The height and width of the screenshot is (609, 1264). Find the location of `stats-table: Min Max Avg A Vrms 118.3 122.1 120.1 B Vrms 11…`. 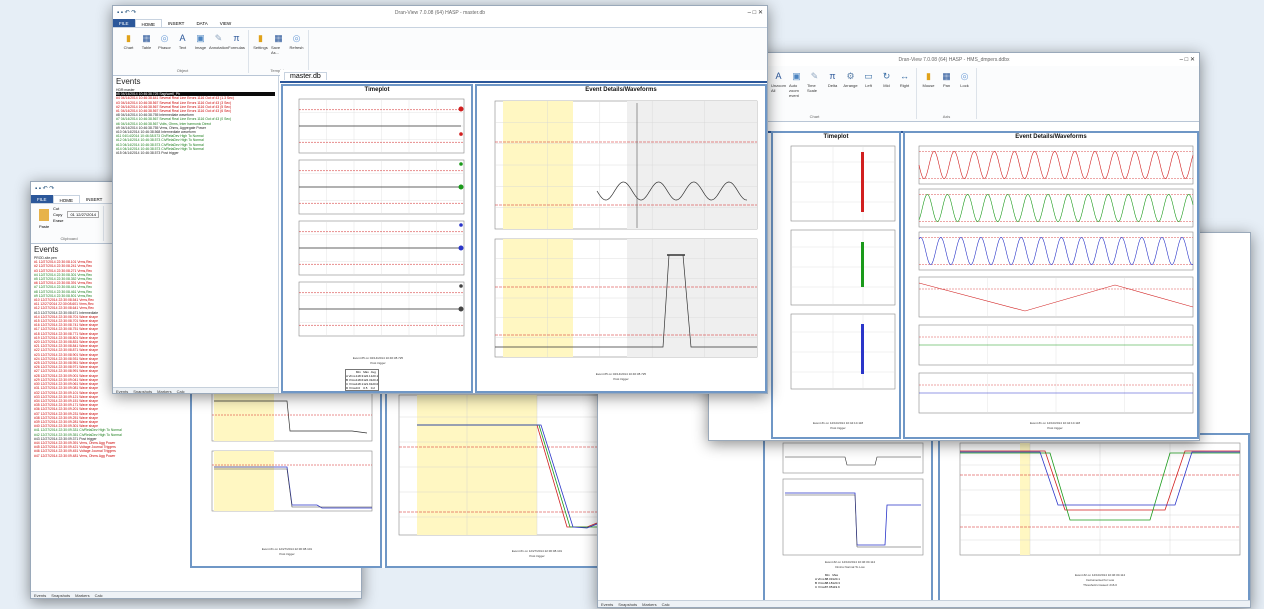

stats-table: Min Max Avg A Vrms 118.3 122.1 120.1 B Vrms 11… is located at coordinates (362, 380).